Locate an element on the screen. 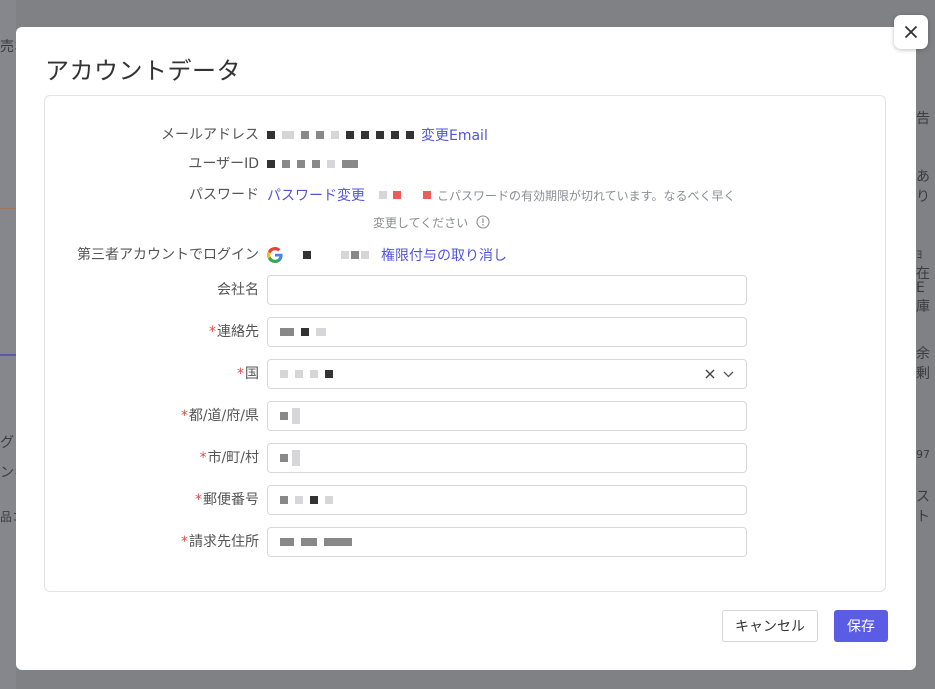 This screenshot has height=689, width=935. close-button is located at coordinates (911, 32).